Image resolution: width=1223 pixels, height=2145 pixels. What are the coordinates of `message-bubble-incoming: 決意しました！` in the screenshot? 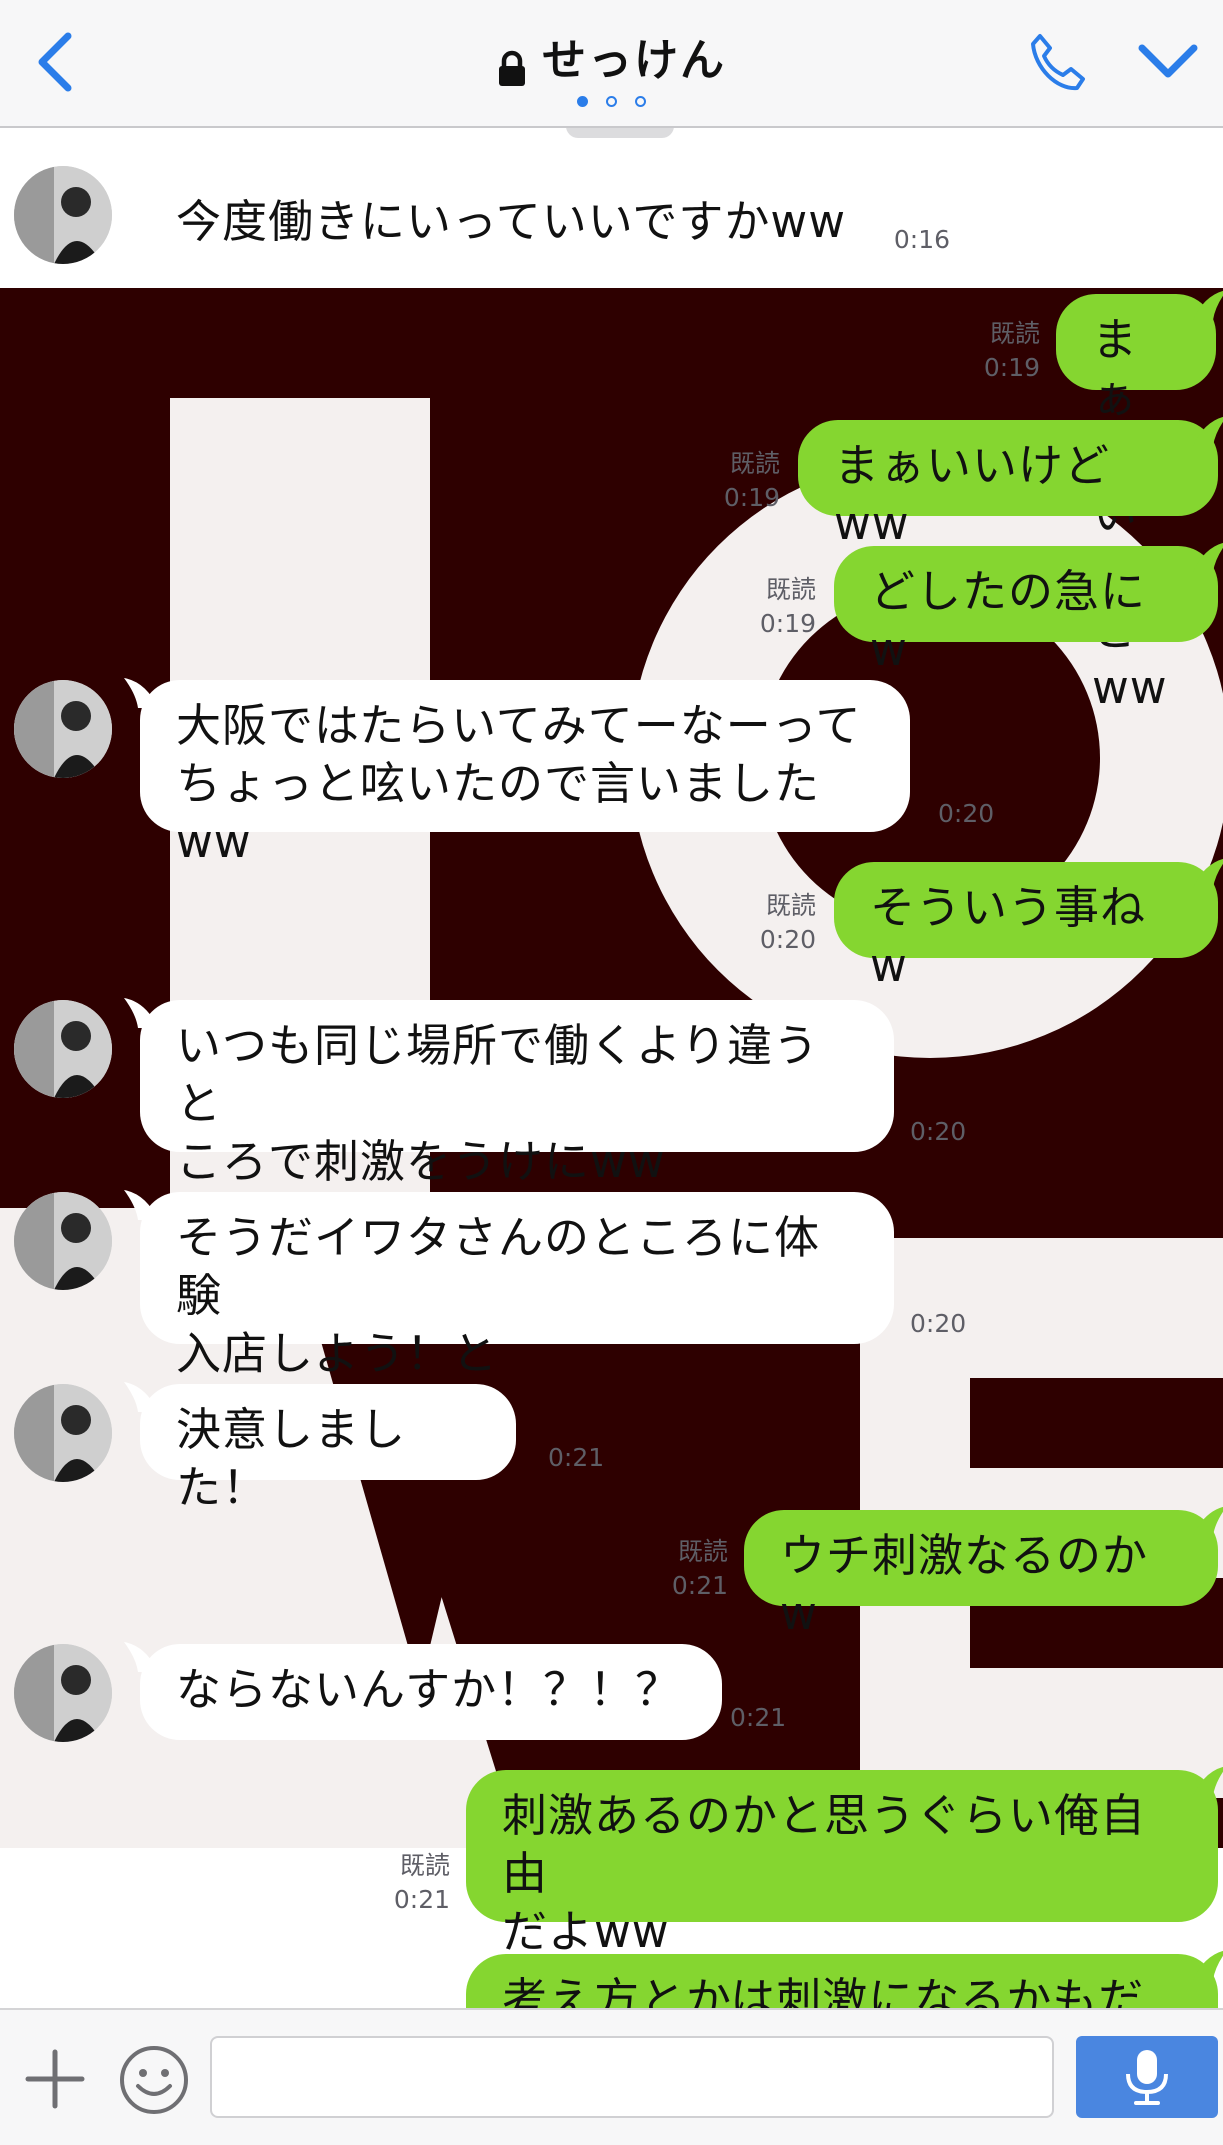 It's located at (328, 1449).